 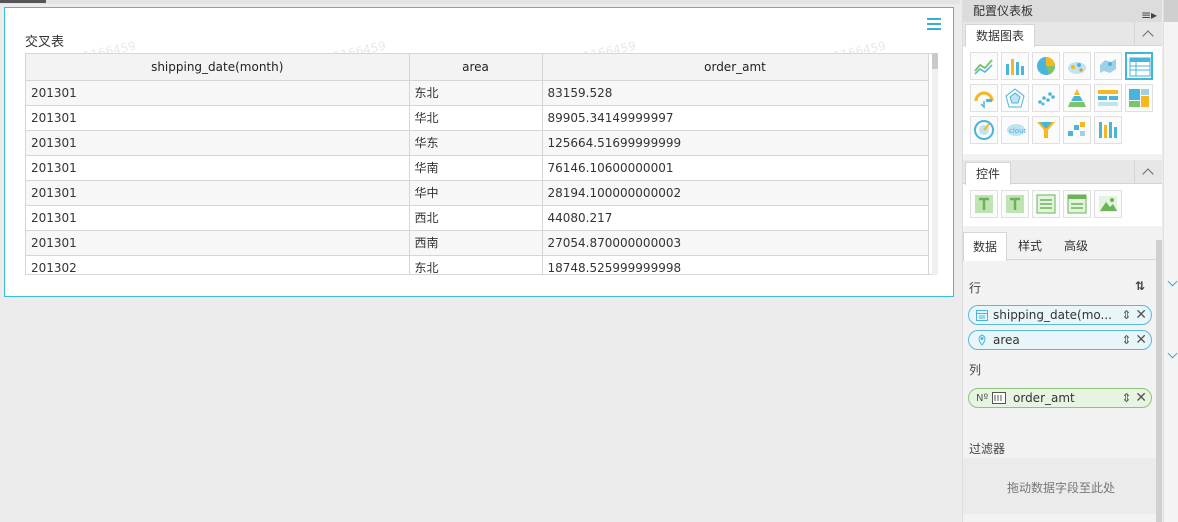 What do you see at coordinates (1000, 35) in the screenshot?
I see `tab-charts: 数据图表` at bounding box center [1000, 35].